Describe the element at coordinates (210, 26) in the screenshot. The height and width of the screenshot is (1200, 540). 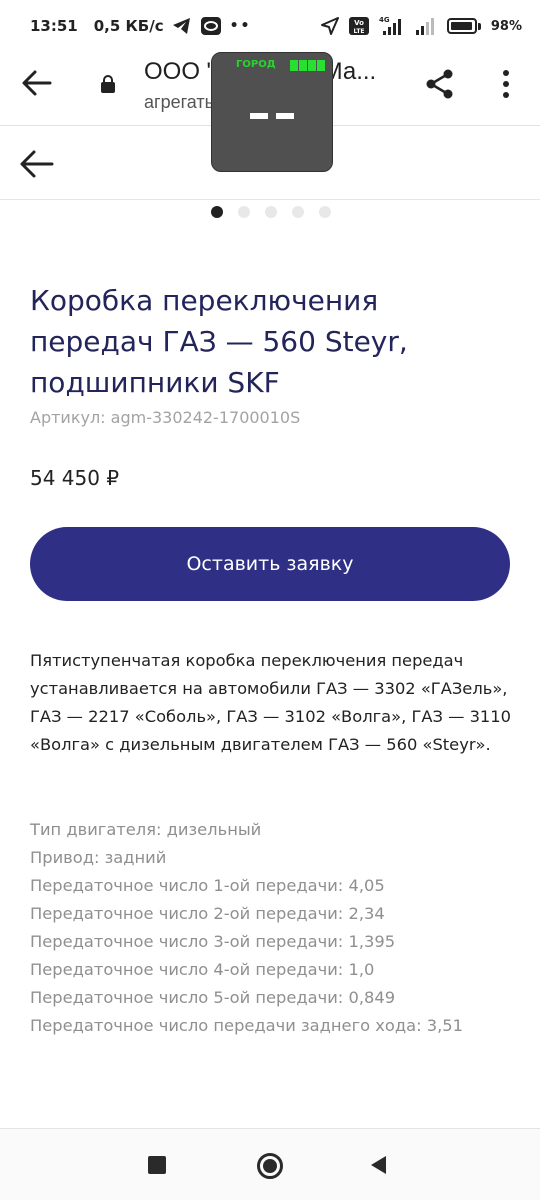
I see `vpn-icon` at that location.